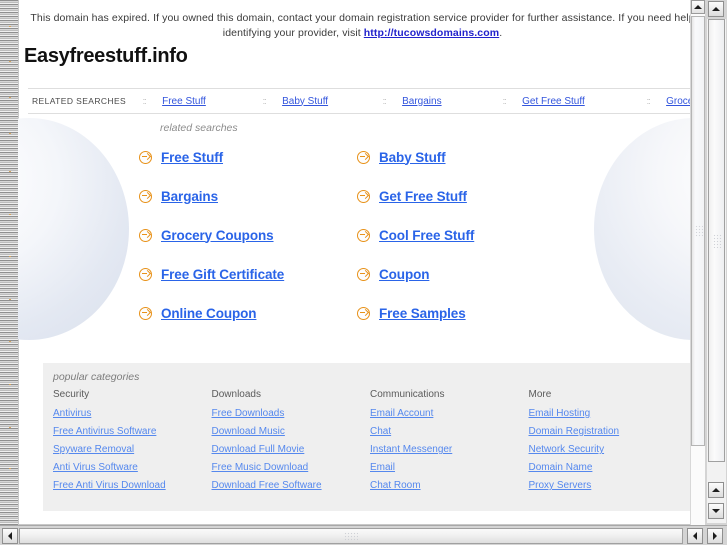  Describe the element at coordinates (412, 157) in the screenshot. I see `related-link-baby-stuff: Baby Stuff` at that location.